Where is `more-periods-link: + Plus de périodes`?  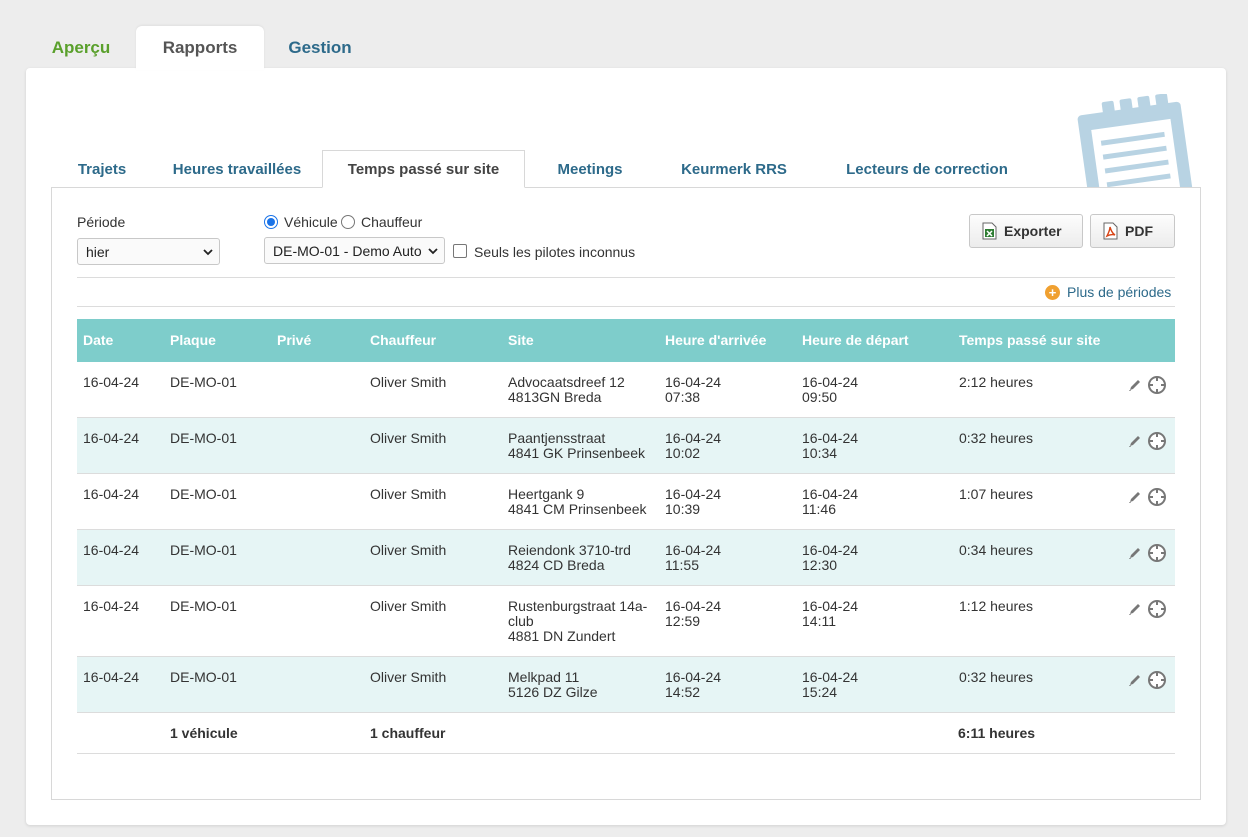
more-periods-link: + Plus de périodes is located at coordinates (1108, 292).